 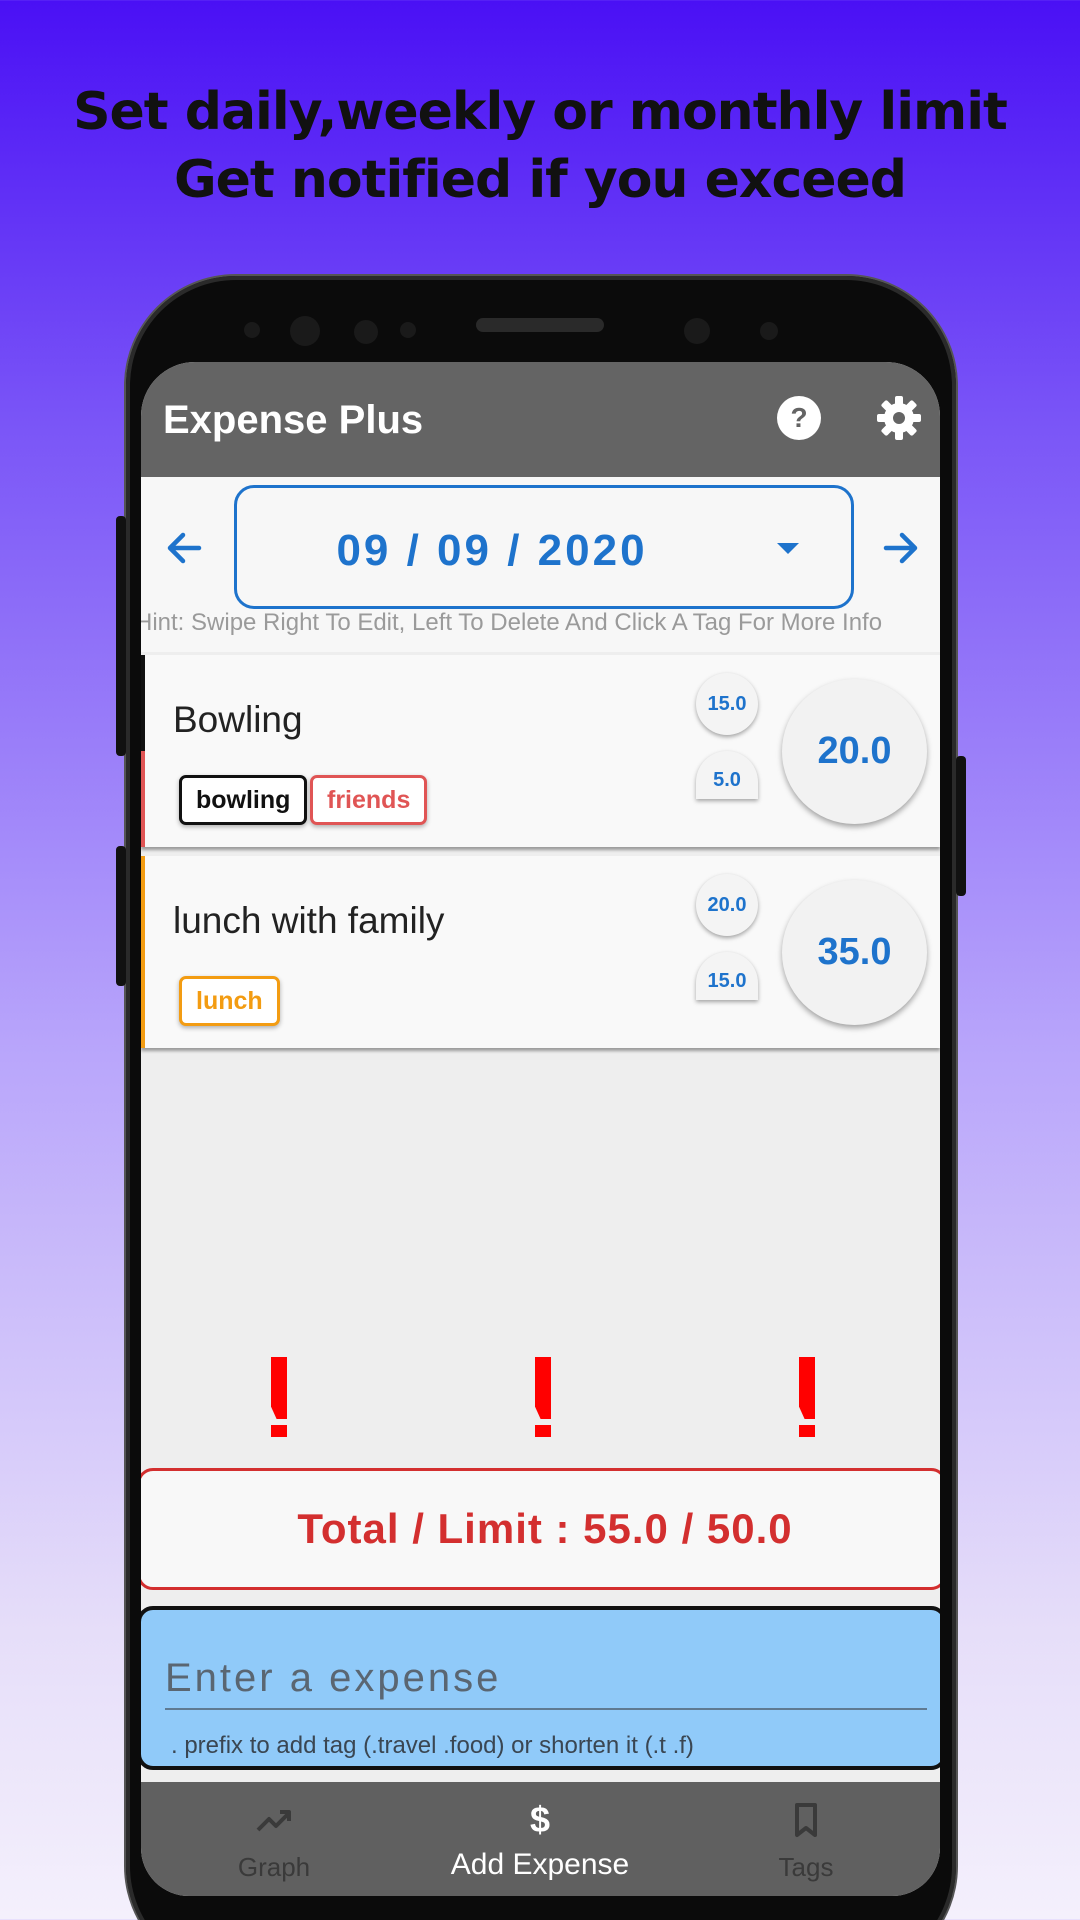 What do you see at coordinates (121, 636) in the screenshot?
I see `volume-button` at bounding box center [121, 636].